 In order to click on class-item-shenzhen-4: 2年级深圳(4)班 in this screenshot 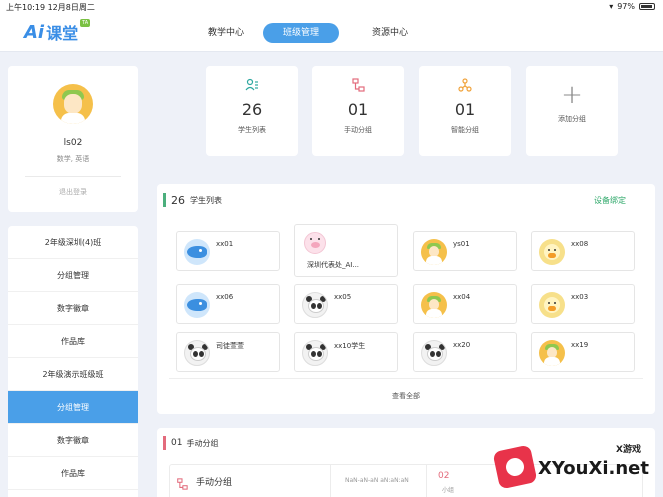, I will do `click(73, 242)`.